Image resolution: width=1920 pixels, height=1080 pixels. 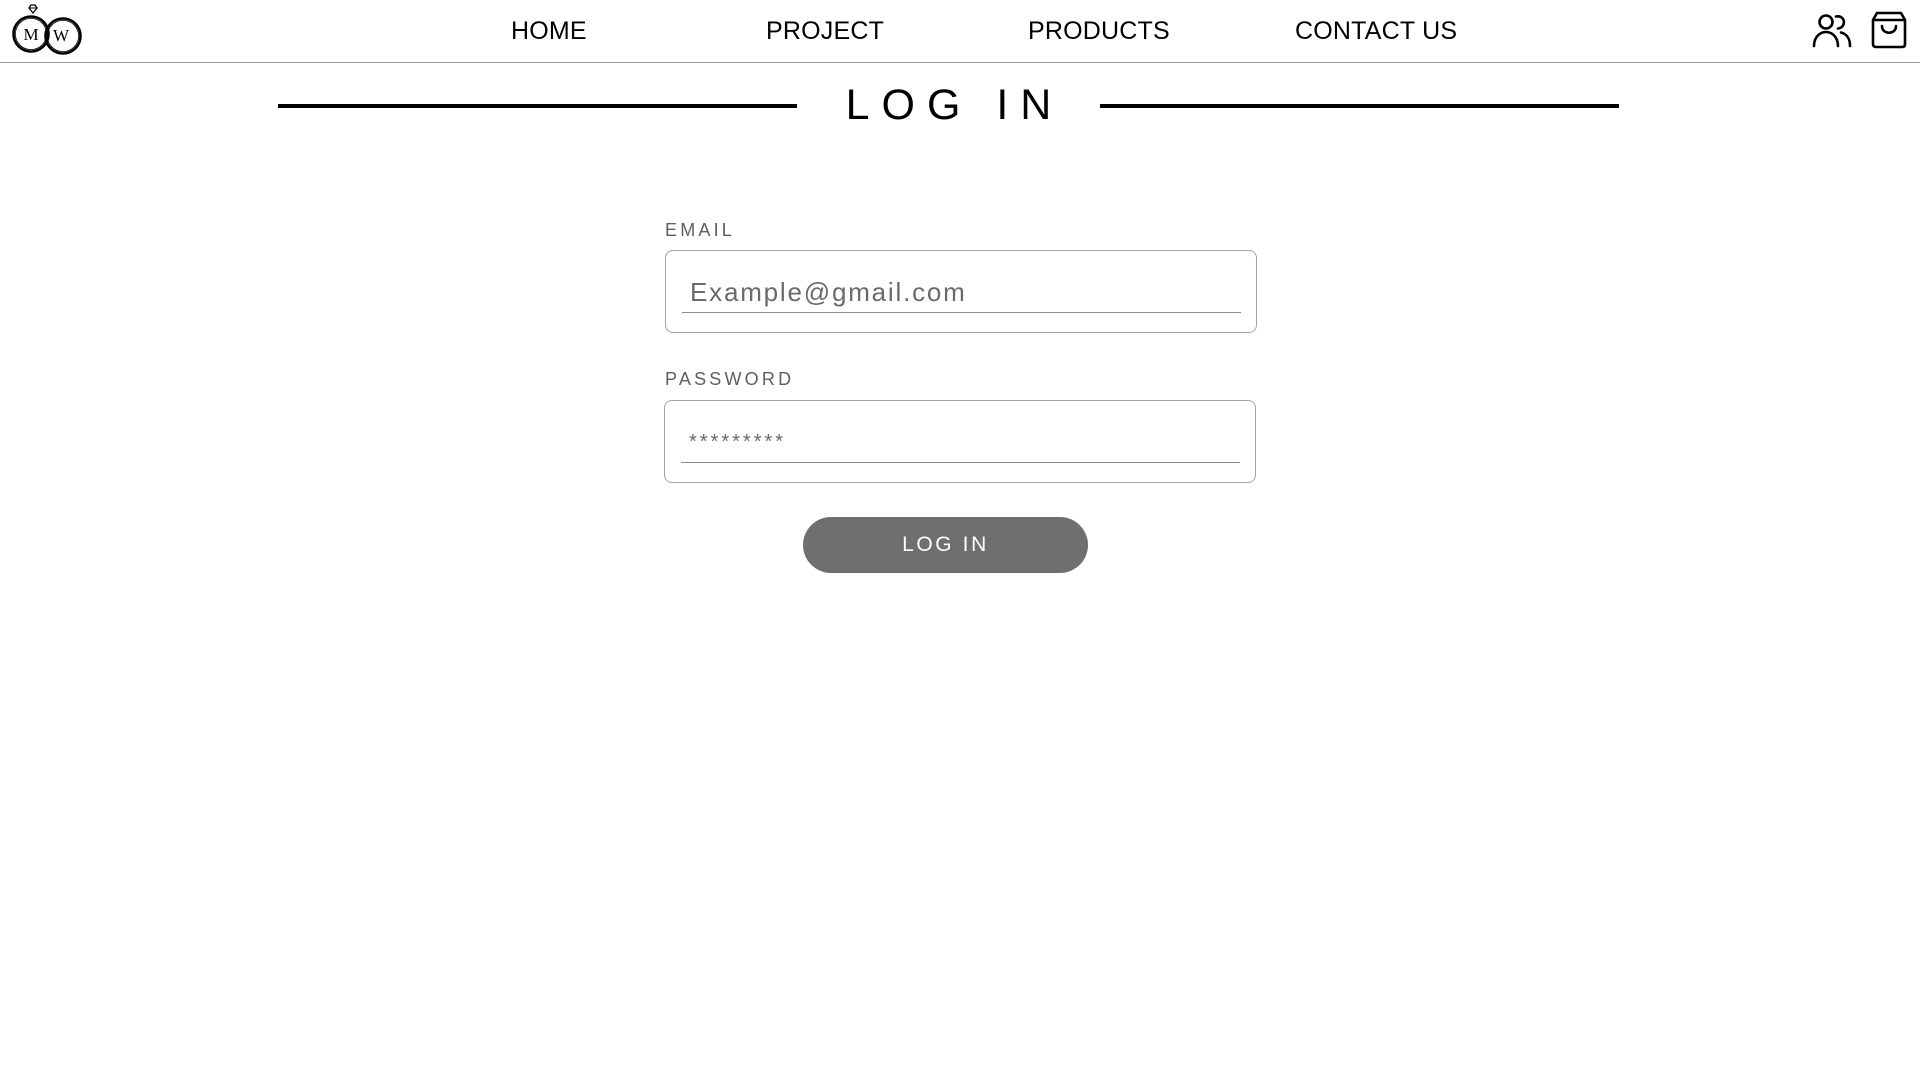 I want to click on password-field, so click(x=960, y=443).